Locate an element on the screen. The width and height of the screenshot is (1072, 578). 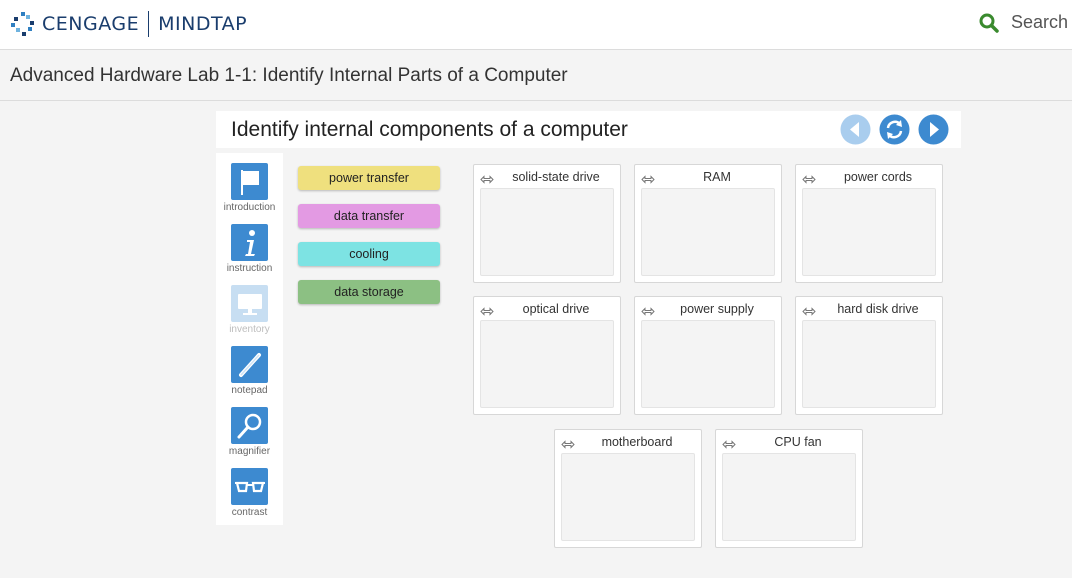
chip-power-transfer: power transfer is located at coordinates (369, 178).